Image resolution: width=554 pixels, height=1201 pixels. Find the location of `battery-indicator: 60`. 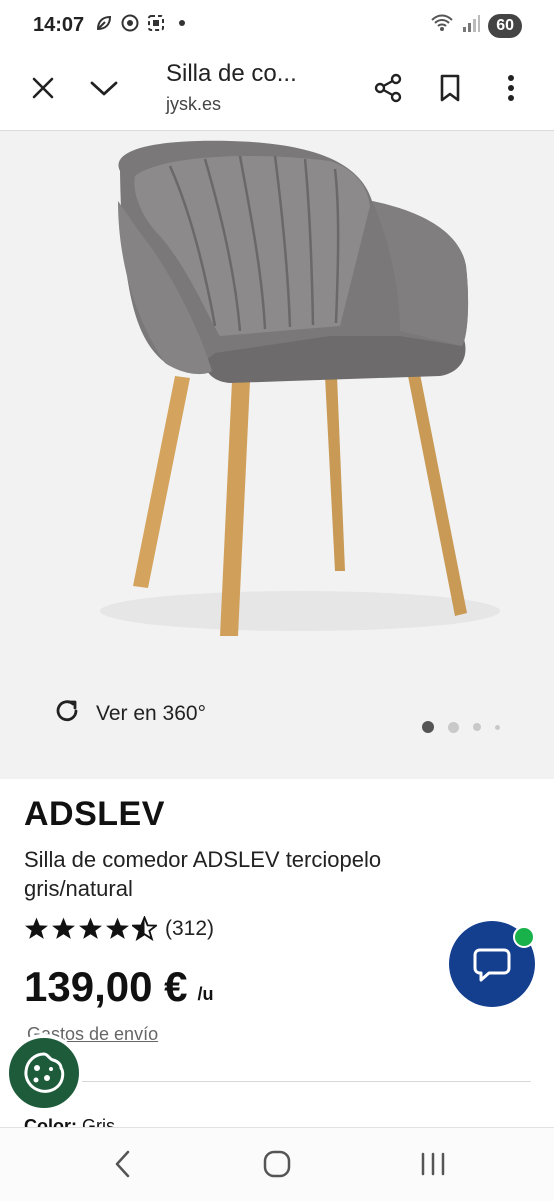

battery-indicator: 60 is located at coordinates (505, 25).